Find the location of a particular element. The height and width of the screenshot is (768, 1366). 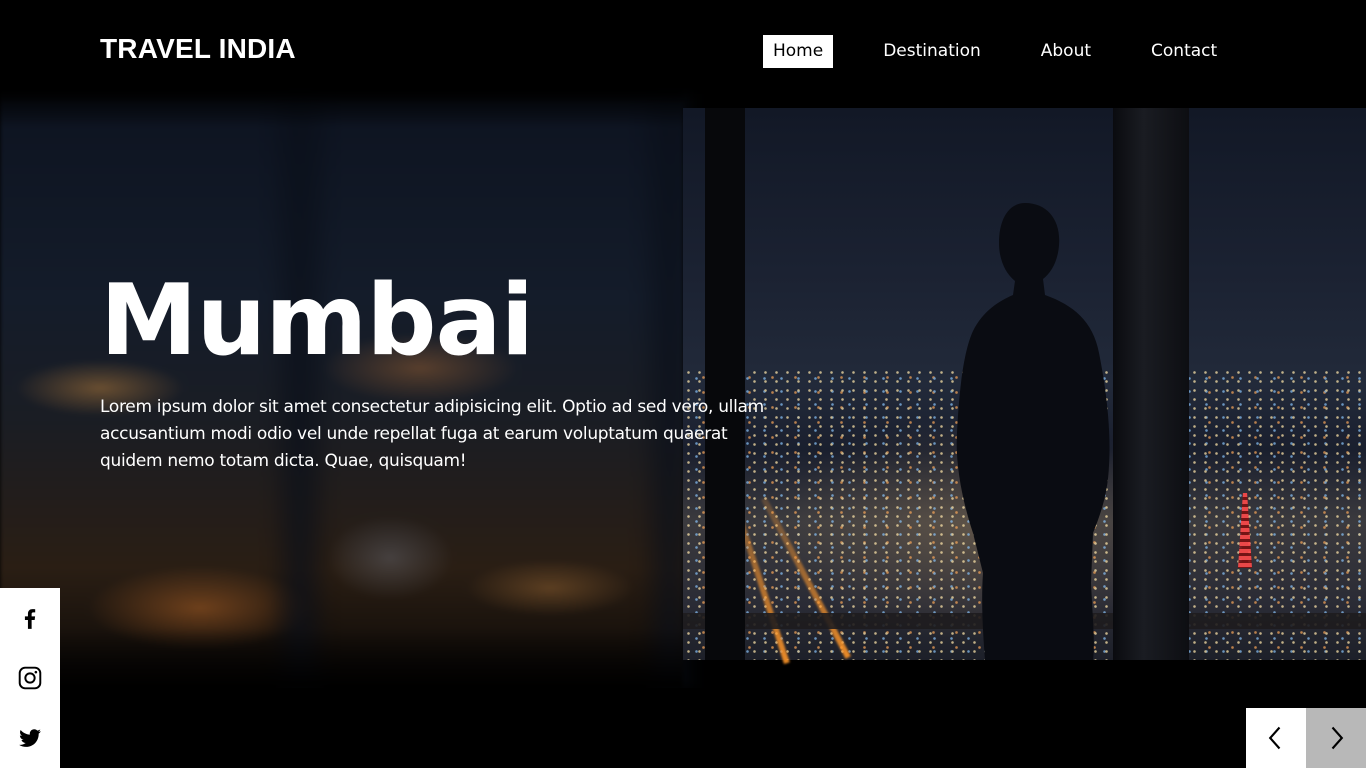

main-nav: Home Destination About Contact is located at coordinates (995, 51).